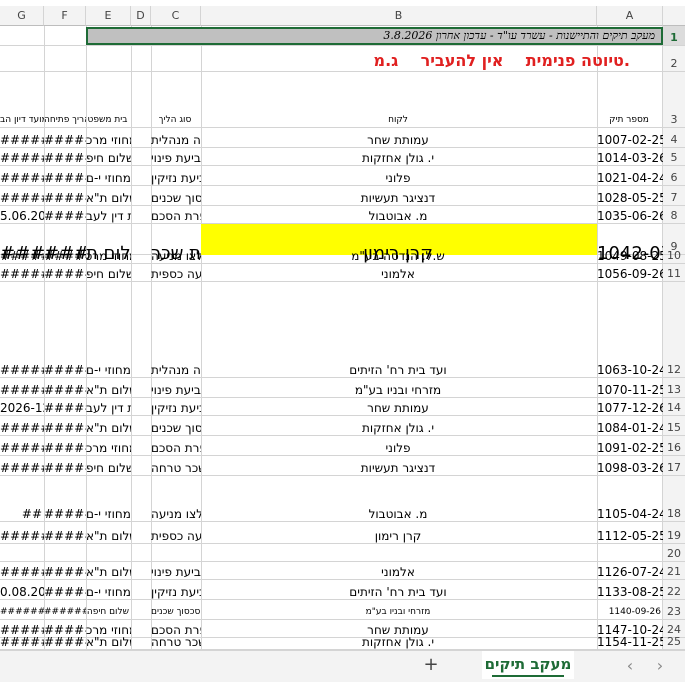 The image size is (685, 682). I want to click on cell-a: 1112-05-25, so click(630, 536).